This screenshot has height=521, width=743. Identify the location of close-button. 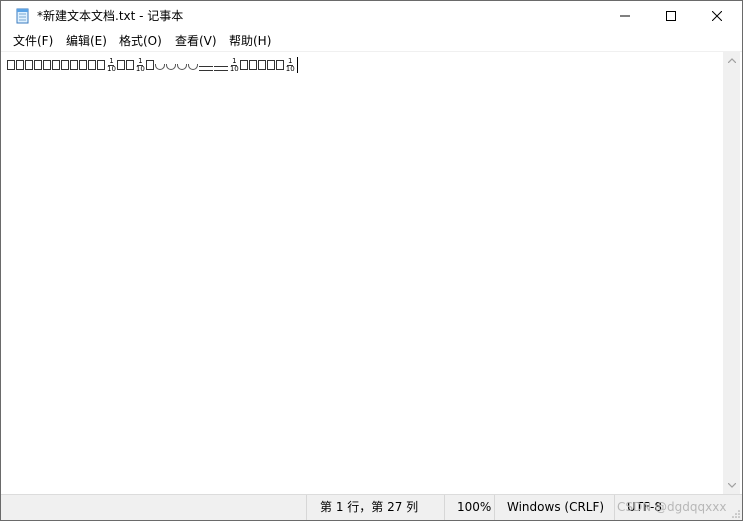
(717, 16).